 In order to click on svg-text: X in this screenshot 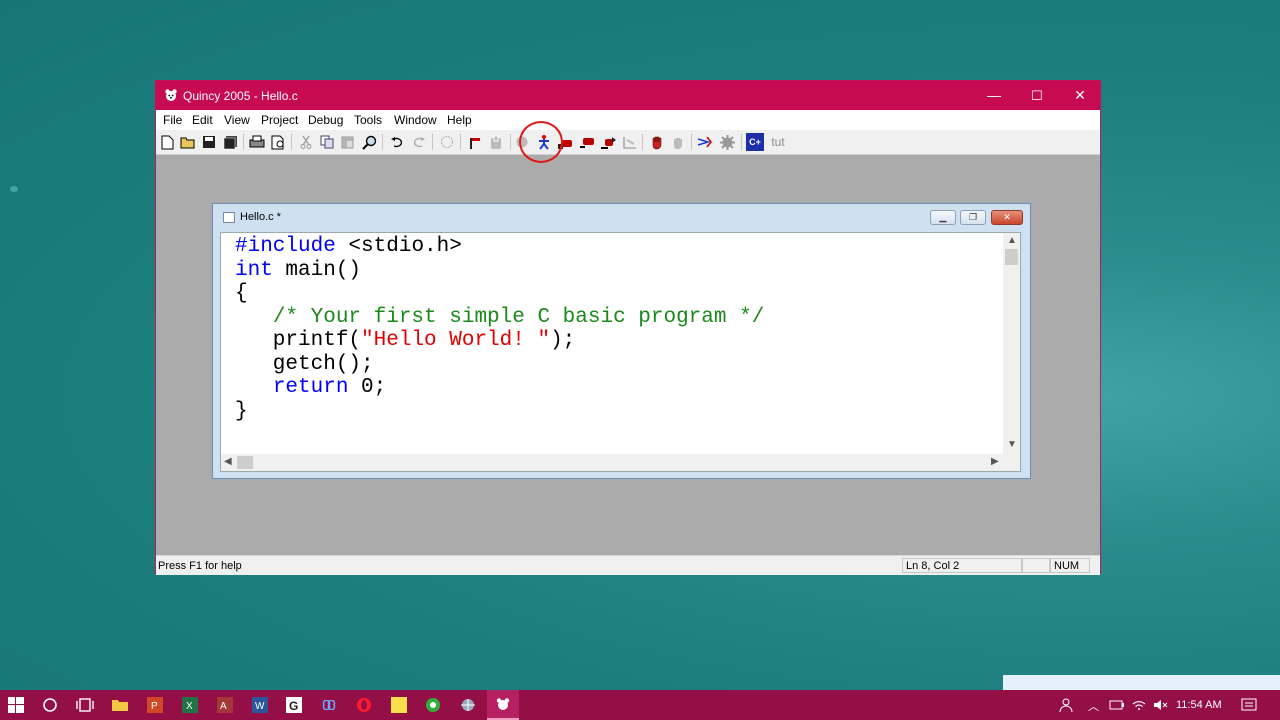, I will do `click(189, 706)`.